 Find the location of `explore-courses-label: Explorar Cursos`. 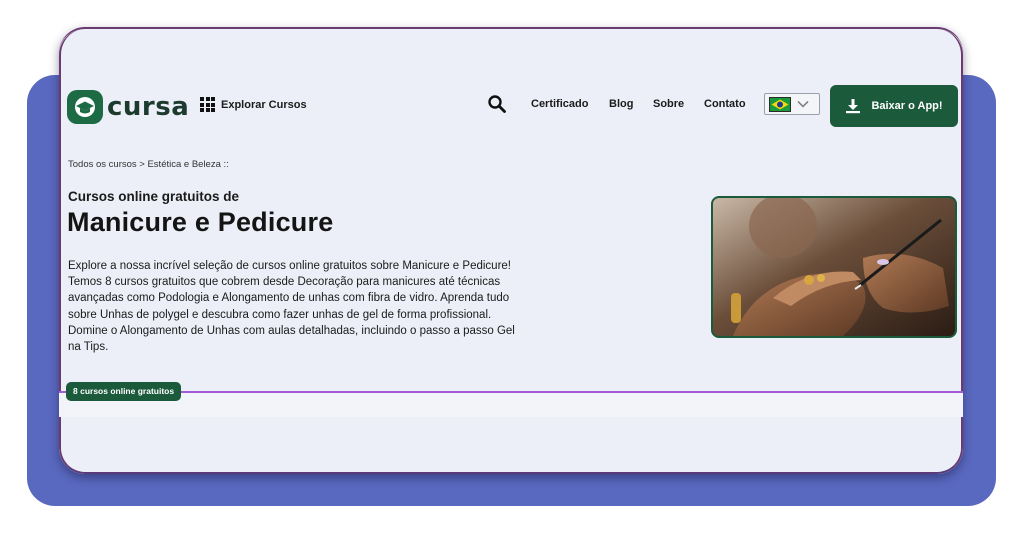

explore-courses-label: Explorar Cursos is located at coordinates (264, 104).